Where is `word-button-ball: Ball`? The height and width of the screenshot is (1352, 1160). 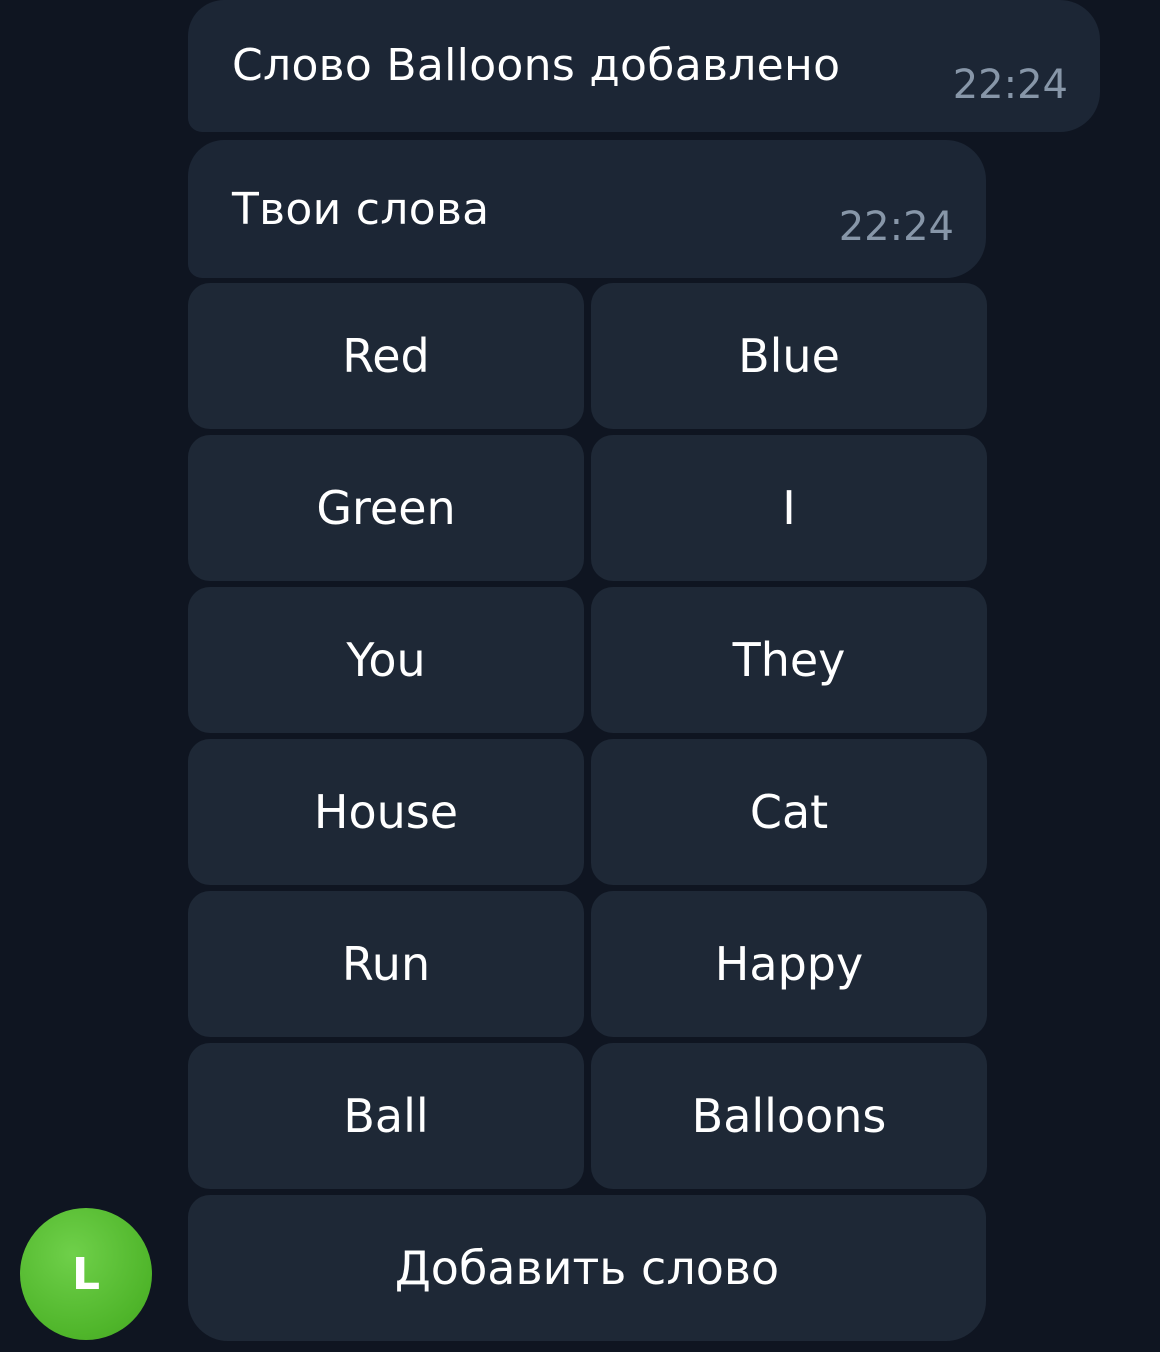
word-button-ball: Ball is located at coordinates (386, 1116).